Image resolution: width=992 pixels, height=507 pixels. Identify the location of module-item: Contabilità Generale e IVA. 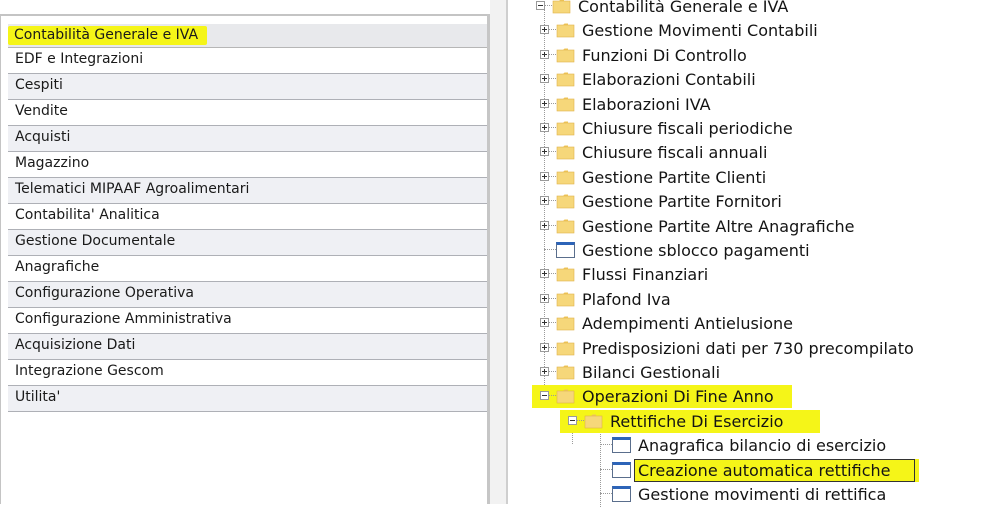
(247, 36).